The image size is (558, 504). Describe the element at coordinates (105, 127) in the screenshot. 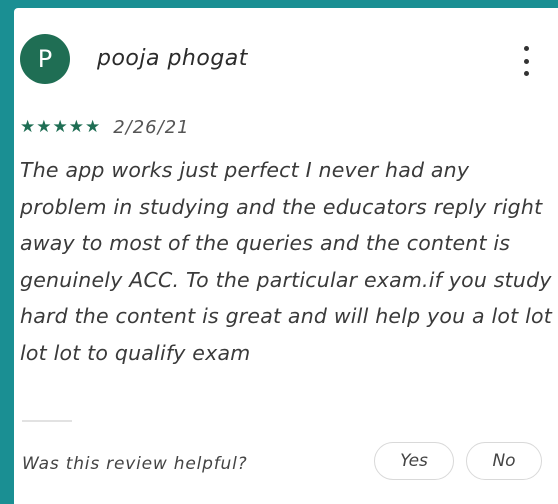

I see `review-meta: ★★★★★ 2/26/21` at that location.